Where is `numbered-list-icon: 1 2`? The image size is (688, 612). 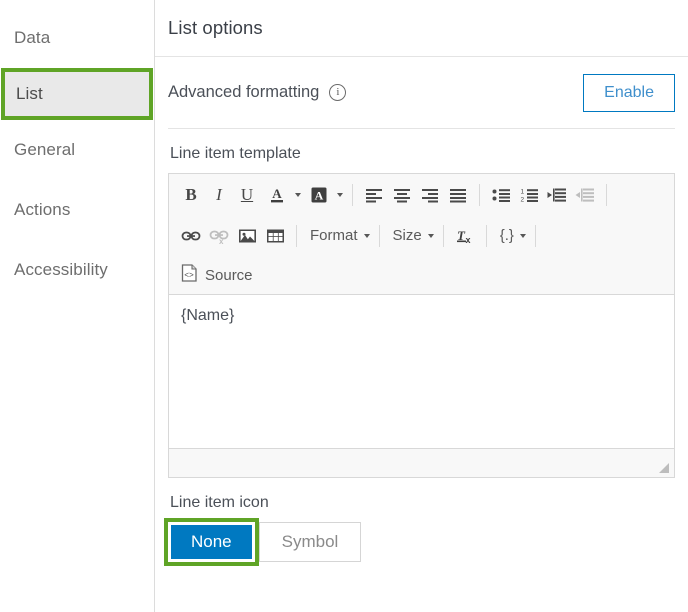
numbered-list-icon: 1 2 is located at coordinates (529, 195).